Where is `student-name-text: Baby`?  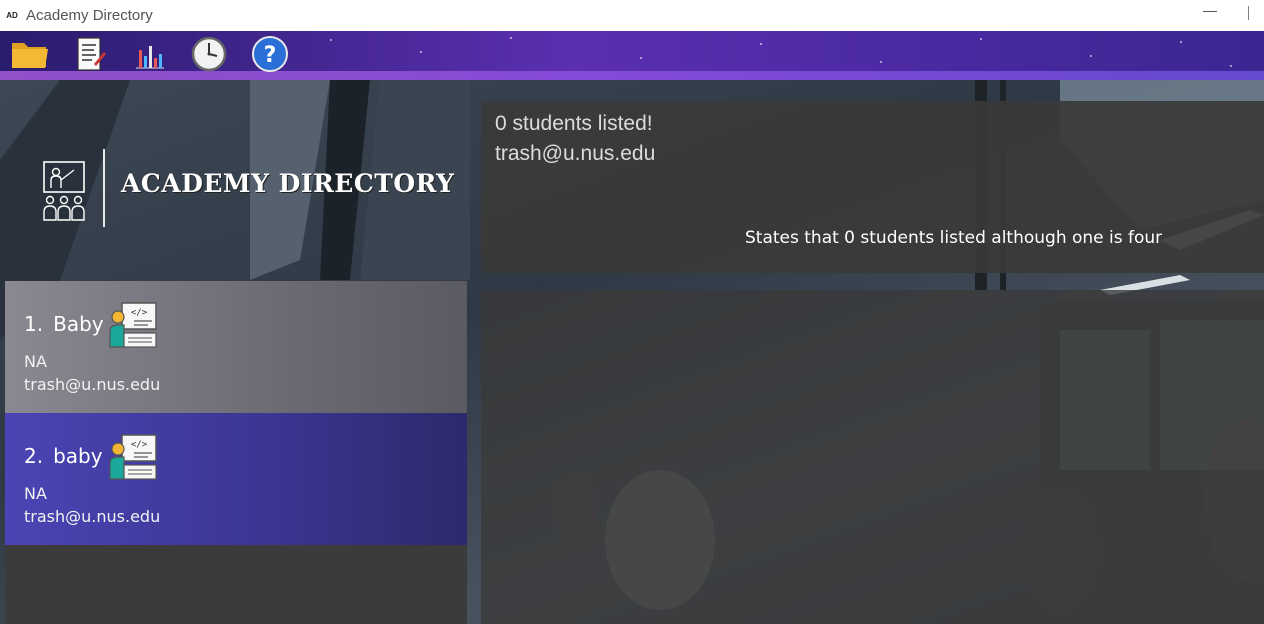 student-name-text: Baby is located at coordinates (78, 324).